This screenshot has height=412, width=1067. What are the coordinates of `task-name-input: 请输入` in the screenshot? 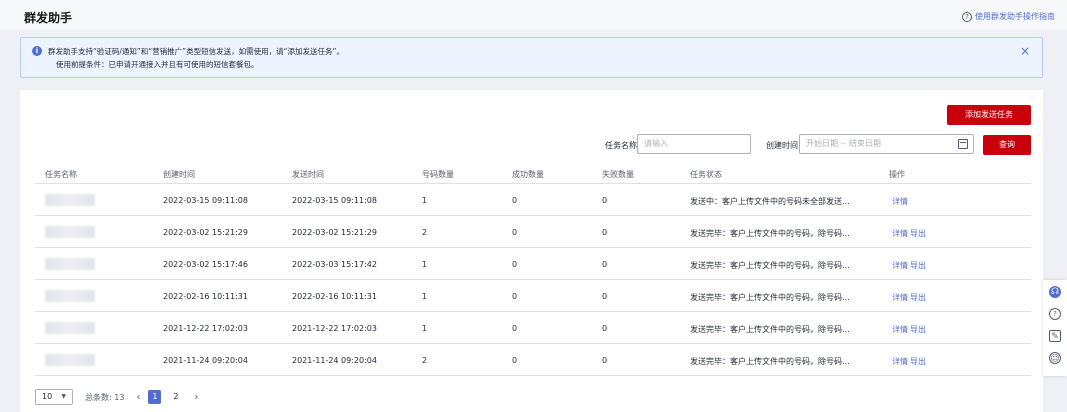 It's located at (694, 144).